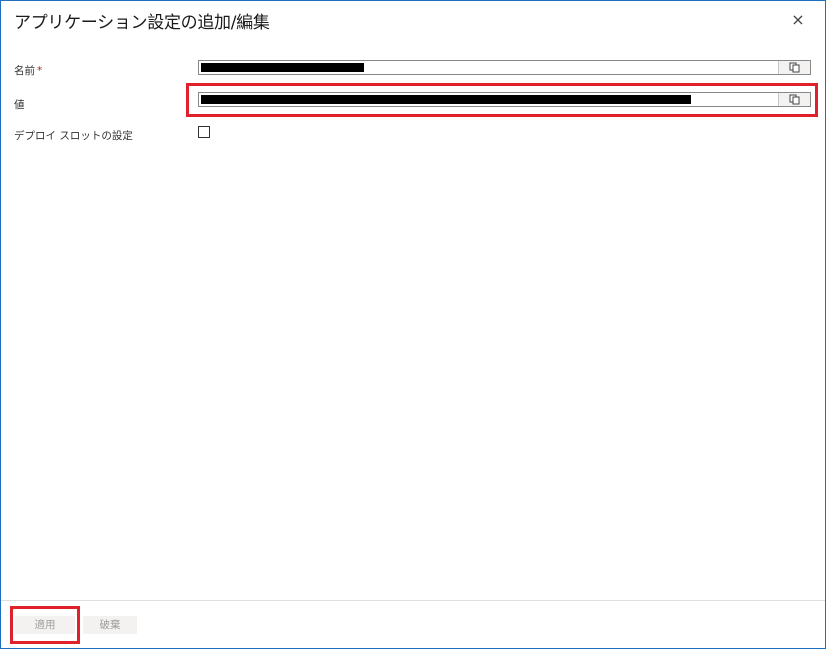  I want to click on deploy-slot-checkbox, so click(204, 132).